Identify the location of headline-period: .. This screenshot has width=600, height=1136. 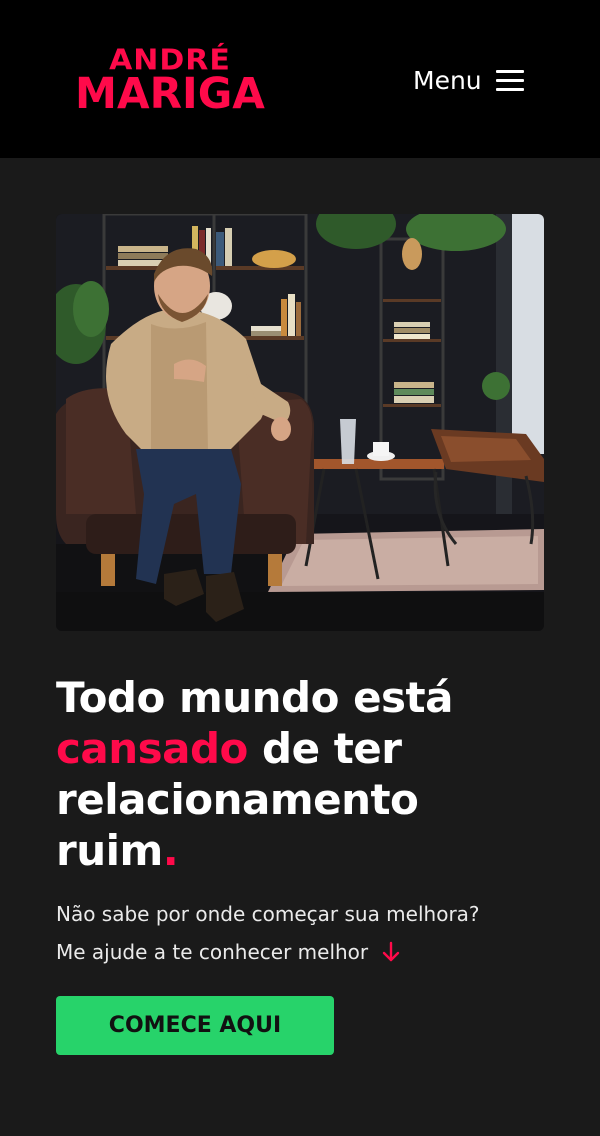
(170, 850).